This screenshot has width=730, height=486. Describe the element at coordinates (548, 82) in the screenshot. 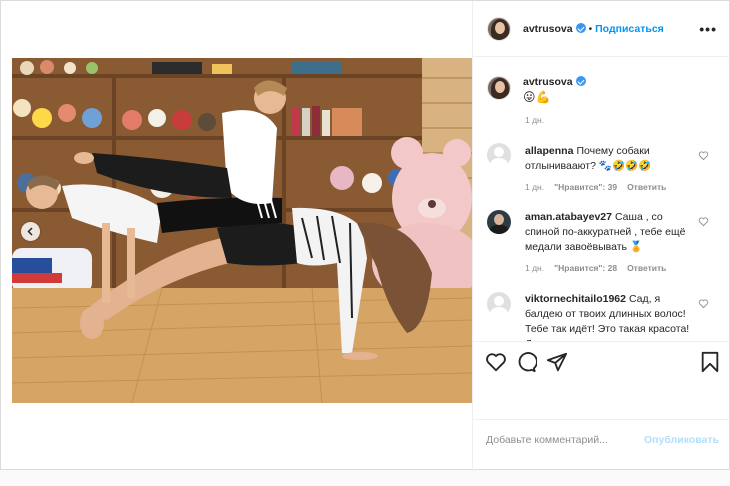

I see `caption-username: avtrusova` at that location.